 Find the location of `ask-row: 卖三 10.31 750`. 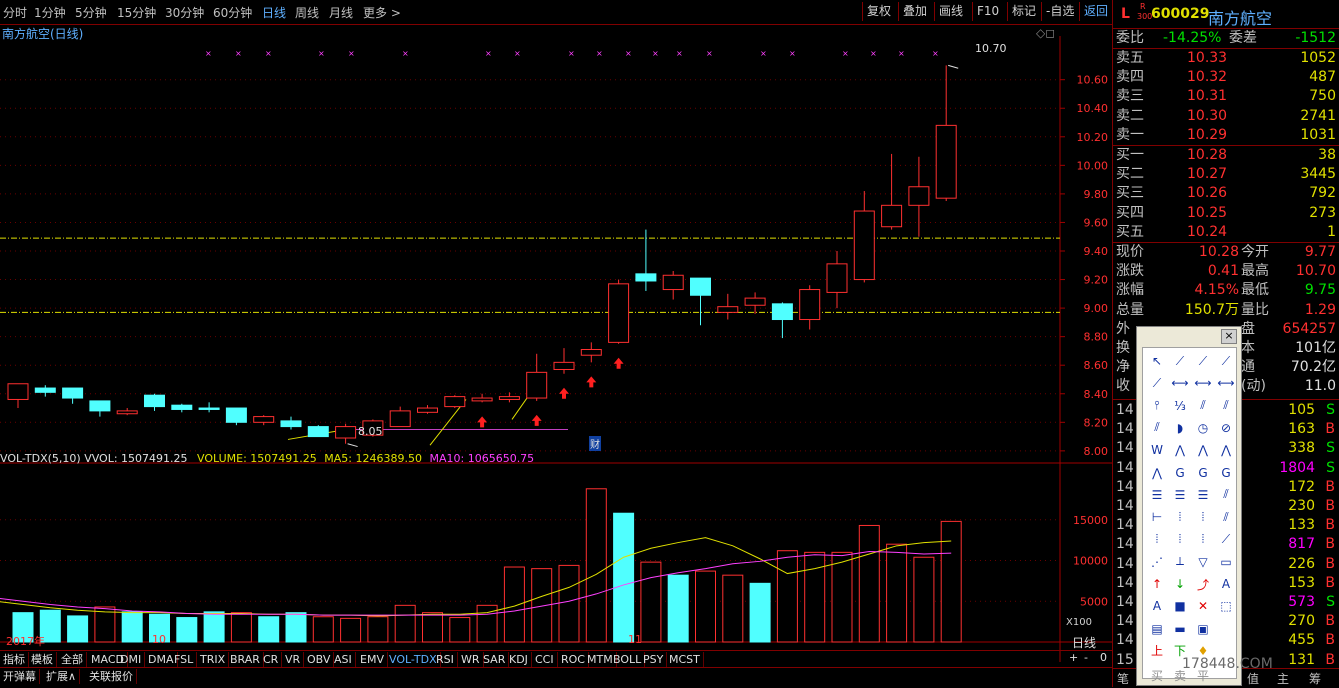

ask-row: 卖三 10.31 750 is located at coordinates (1226, 96).